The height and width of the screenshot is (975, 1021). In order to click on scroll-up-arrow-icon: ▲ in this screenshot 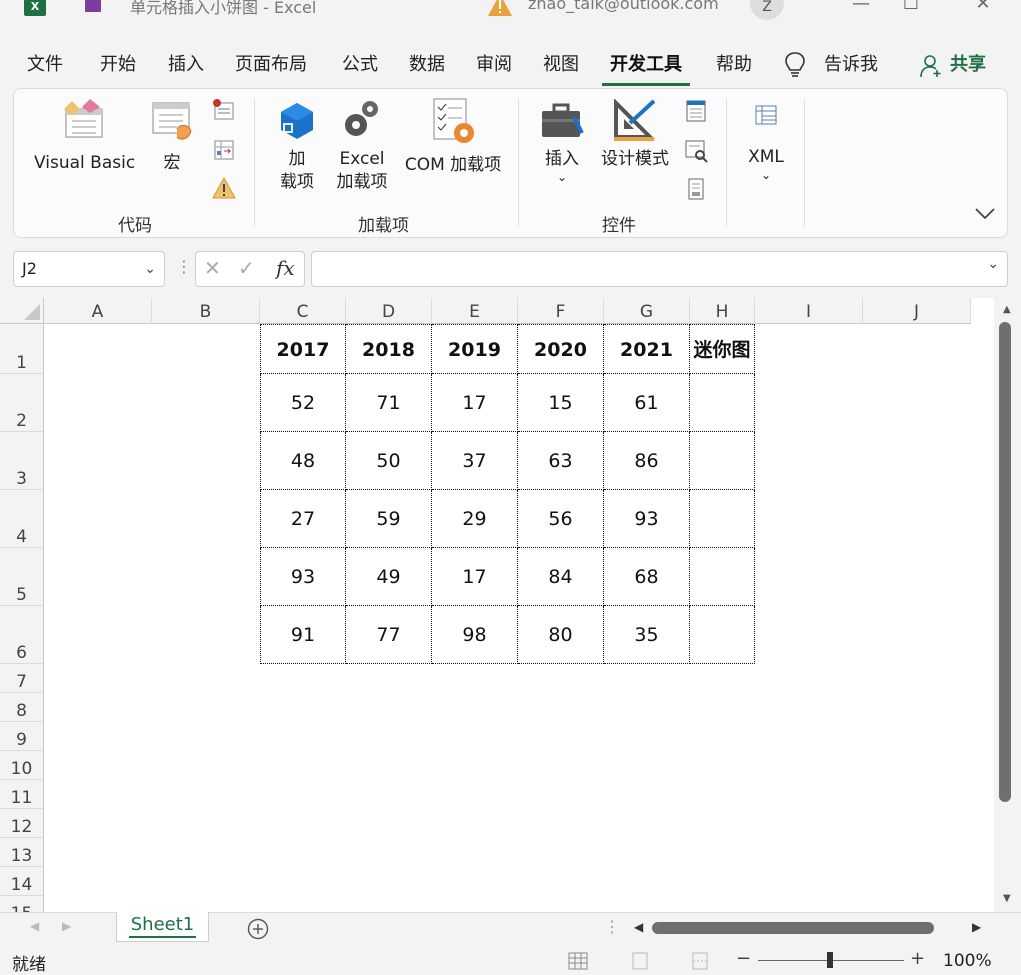, I will do `click(1007, 309)`.